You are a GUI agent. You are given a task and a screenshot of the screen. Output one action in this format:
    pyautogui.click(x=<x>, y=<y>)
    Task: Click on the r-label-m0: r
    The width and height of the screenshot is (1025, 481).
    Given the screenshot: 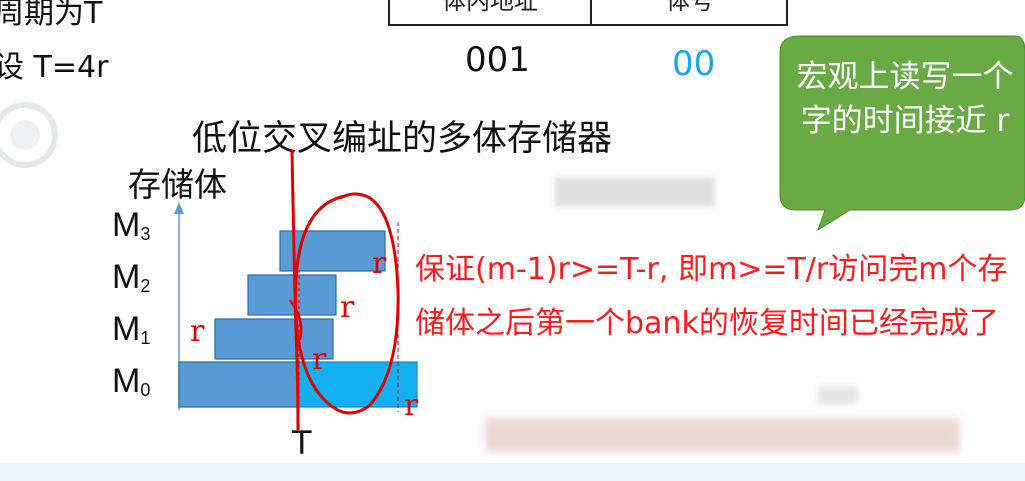 What is the action you would take?
    pyautogui.click(x=319, y=359)
    